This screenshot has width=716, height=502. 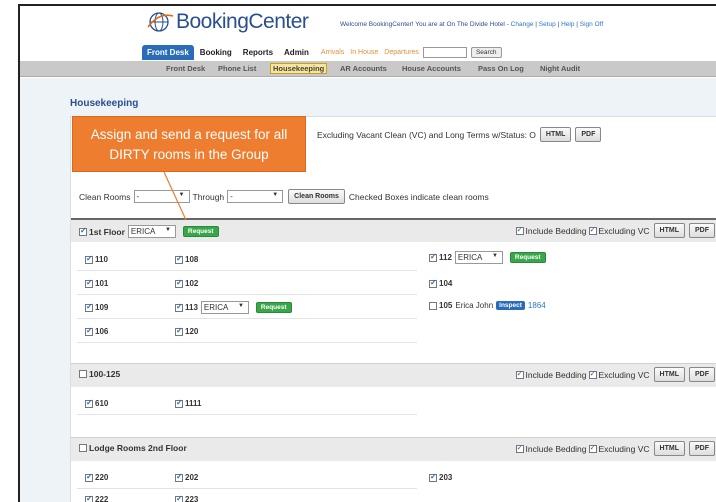 I want to click on group-assignee-select: ERICA ▼, so click(x=151, y=231).